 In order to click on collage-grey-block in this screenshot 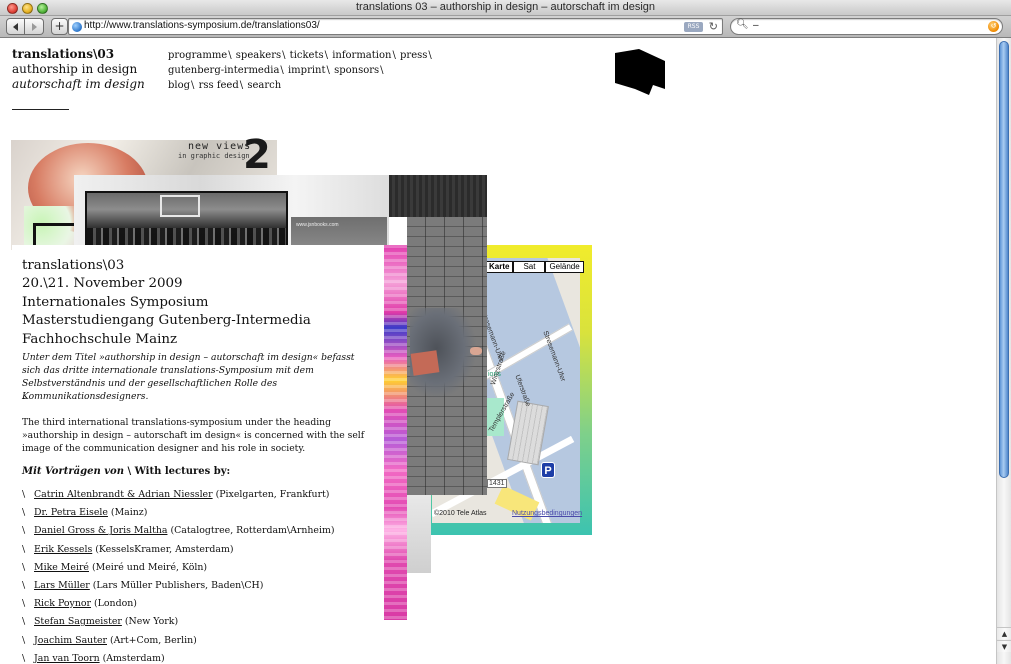, I will do `click(419, 534)`.